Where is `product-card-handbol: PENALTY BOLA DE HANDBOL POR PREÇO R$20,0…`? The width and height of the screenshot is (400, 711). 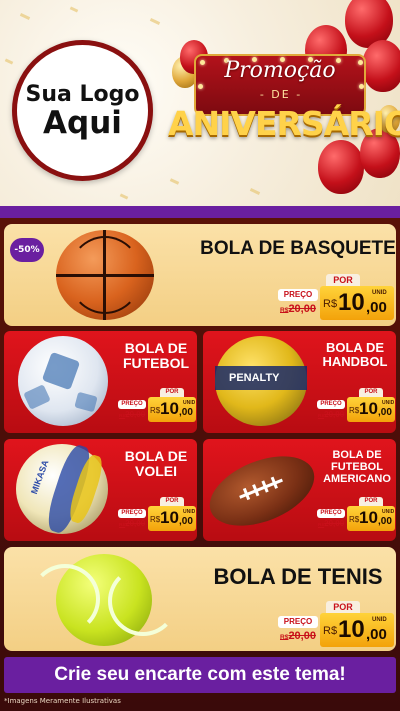
product-card-handbol: PENALTY BOLA DE HANDBOL POR PREÇO R$20,0… is located at coordinates (299, 382).